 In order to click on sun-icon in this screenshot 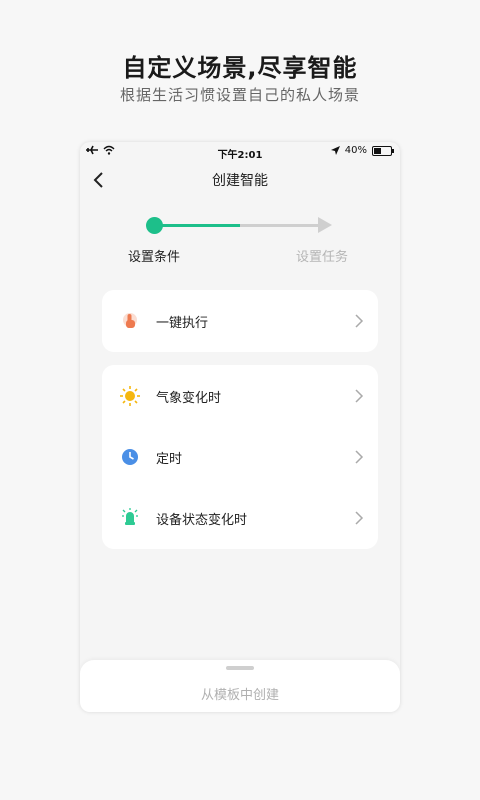, I will do `click(130, 396)`.